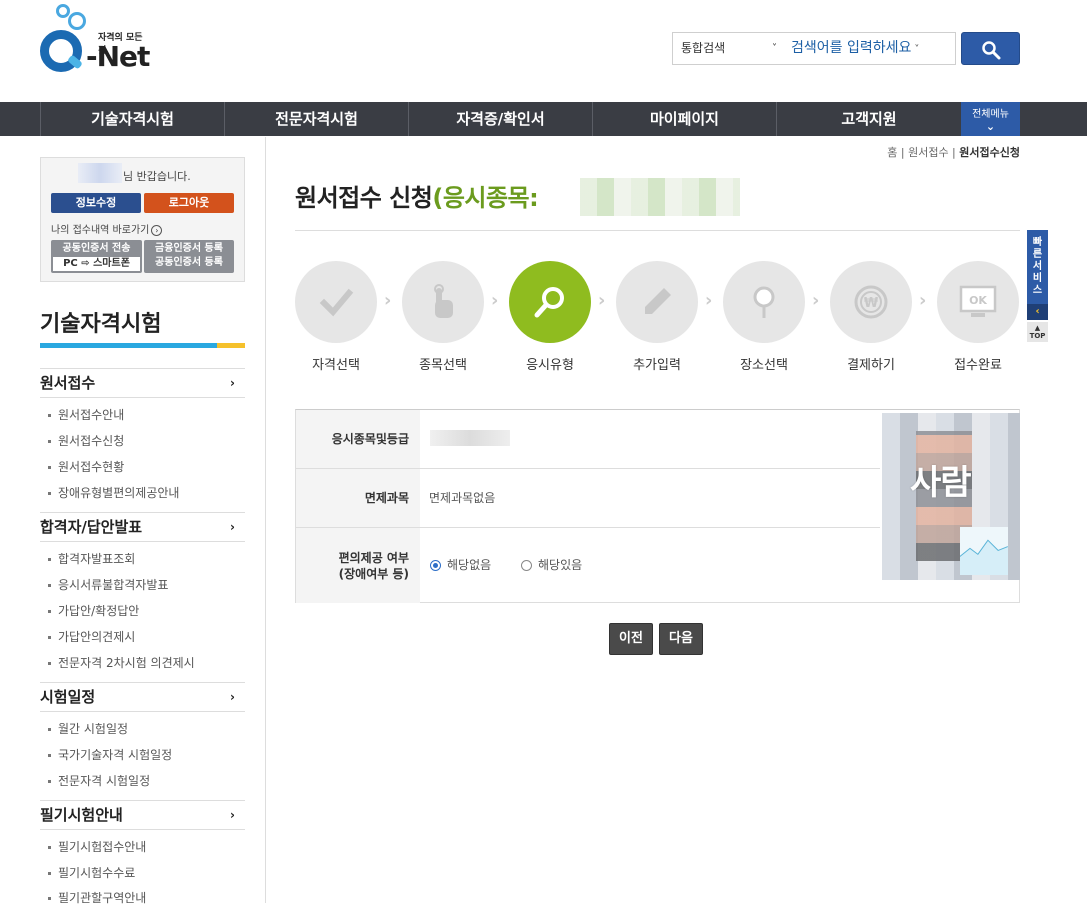  I want to click on sidebar-item: 응시서류불합격자발표, so click(108, 584).